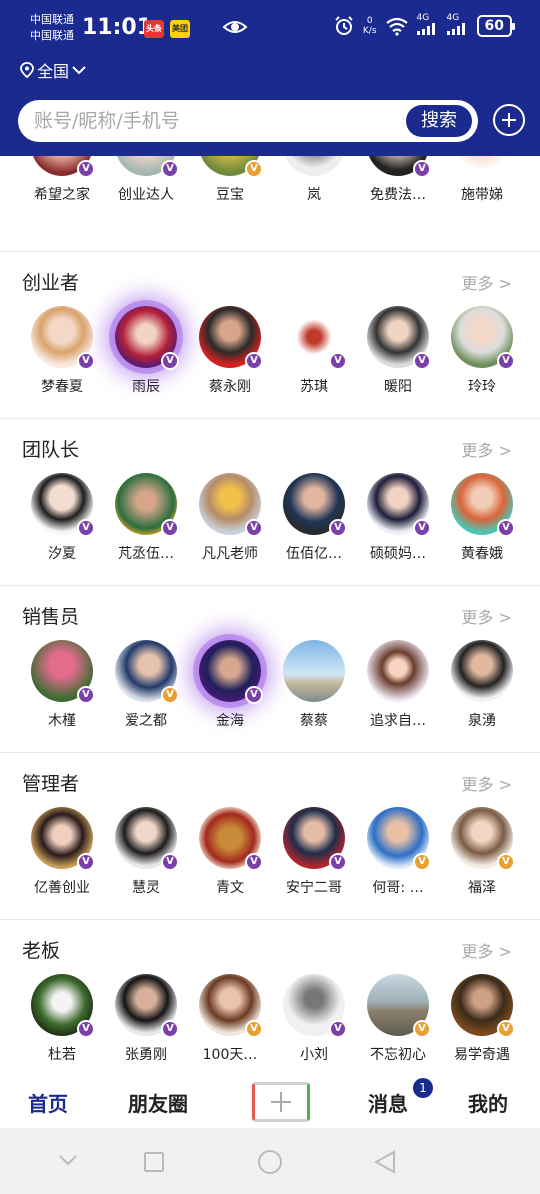  I want to click on person-card: V 福泽, so click(482, 852).